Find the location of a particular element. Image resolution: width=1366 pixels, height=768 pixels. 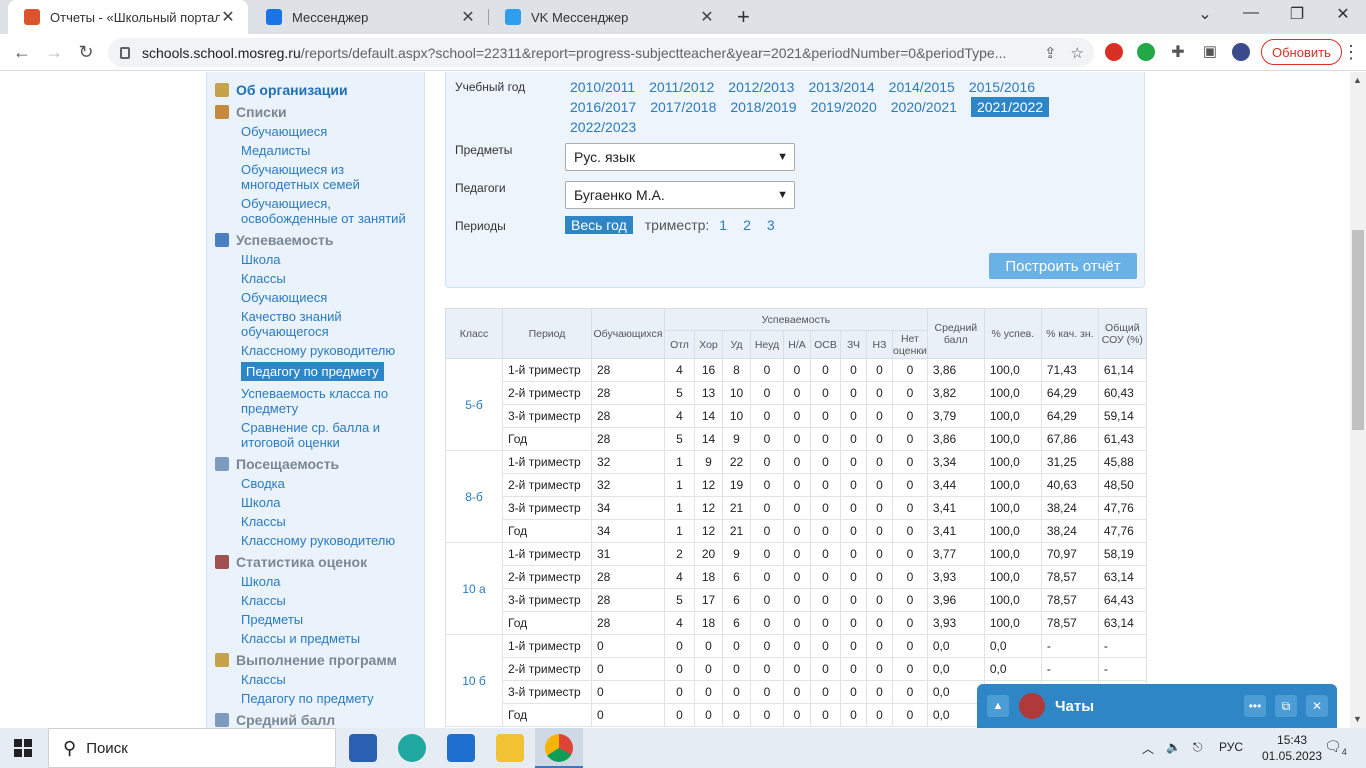

notifications-icon: 🗨4 is located at coordinates (1335, 747).